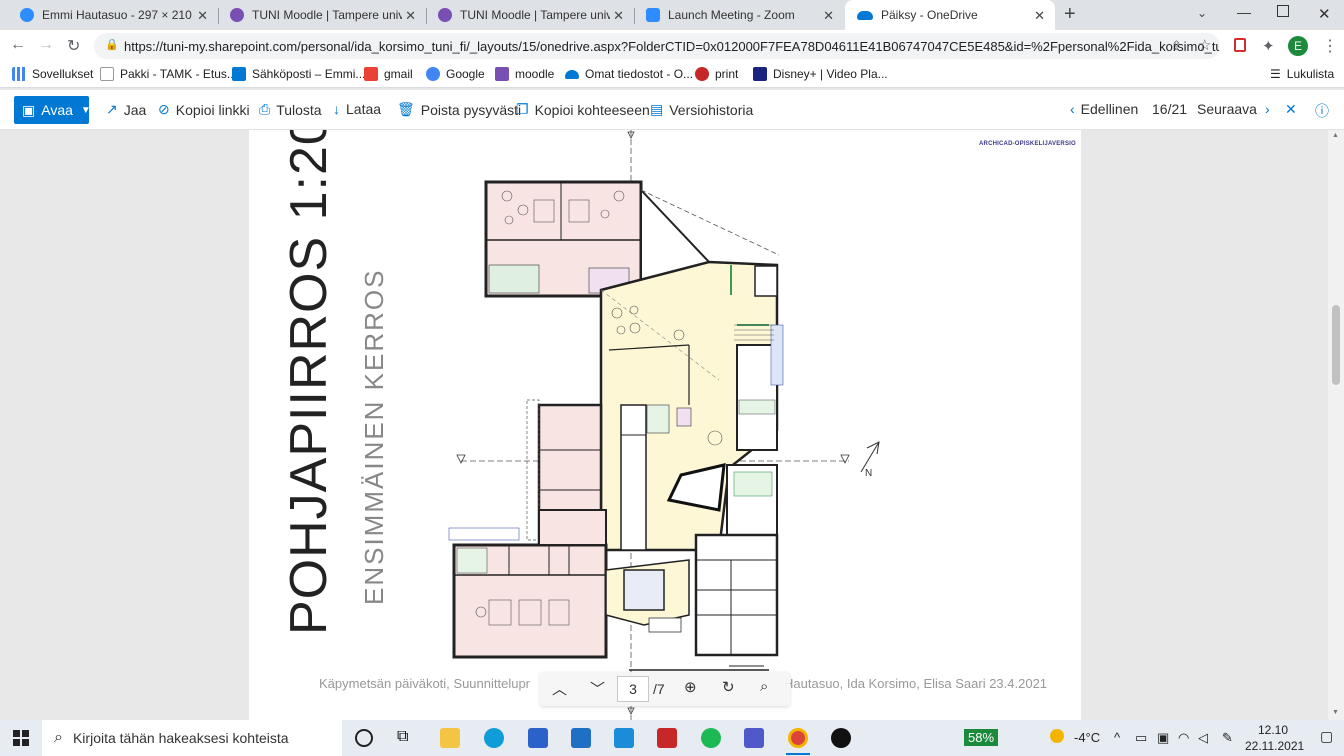 This screenshot has width=1344, height=756. Describe the element at coordinates (402, 737) in the screenshot. I see `task-view-icon: ⧉` at that location.